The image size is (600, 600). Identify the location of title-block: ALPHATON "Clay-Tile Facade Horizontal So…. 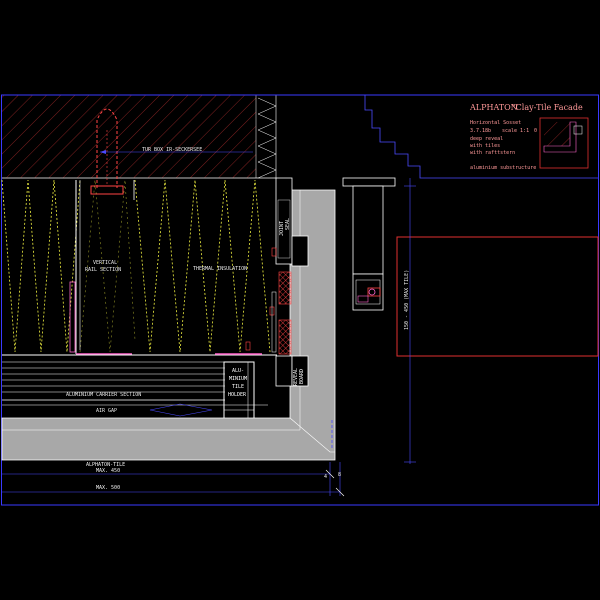
(529, 137).